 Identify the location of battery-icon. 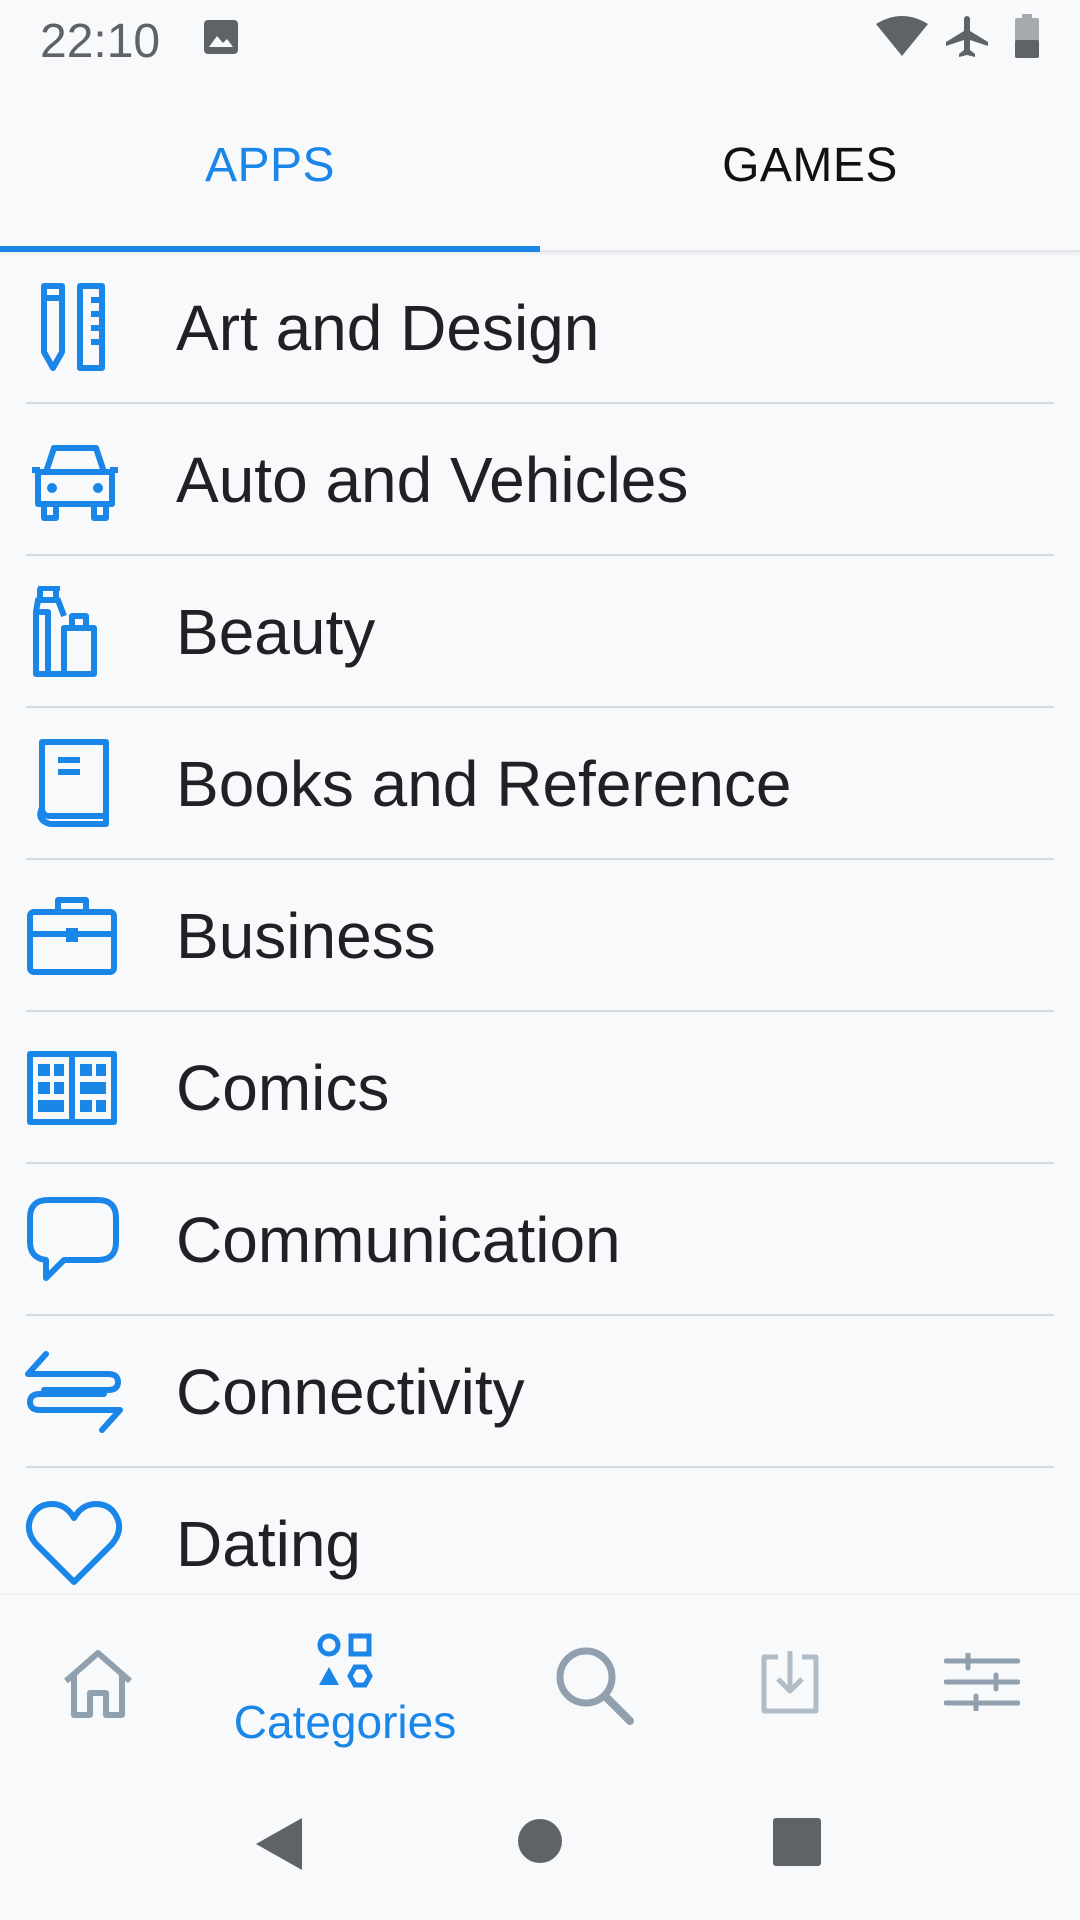
(1027, 36).